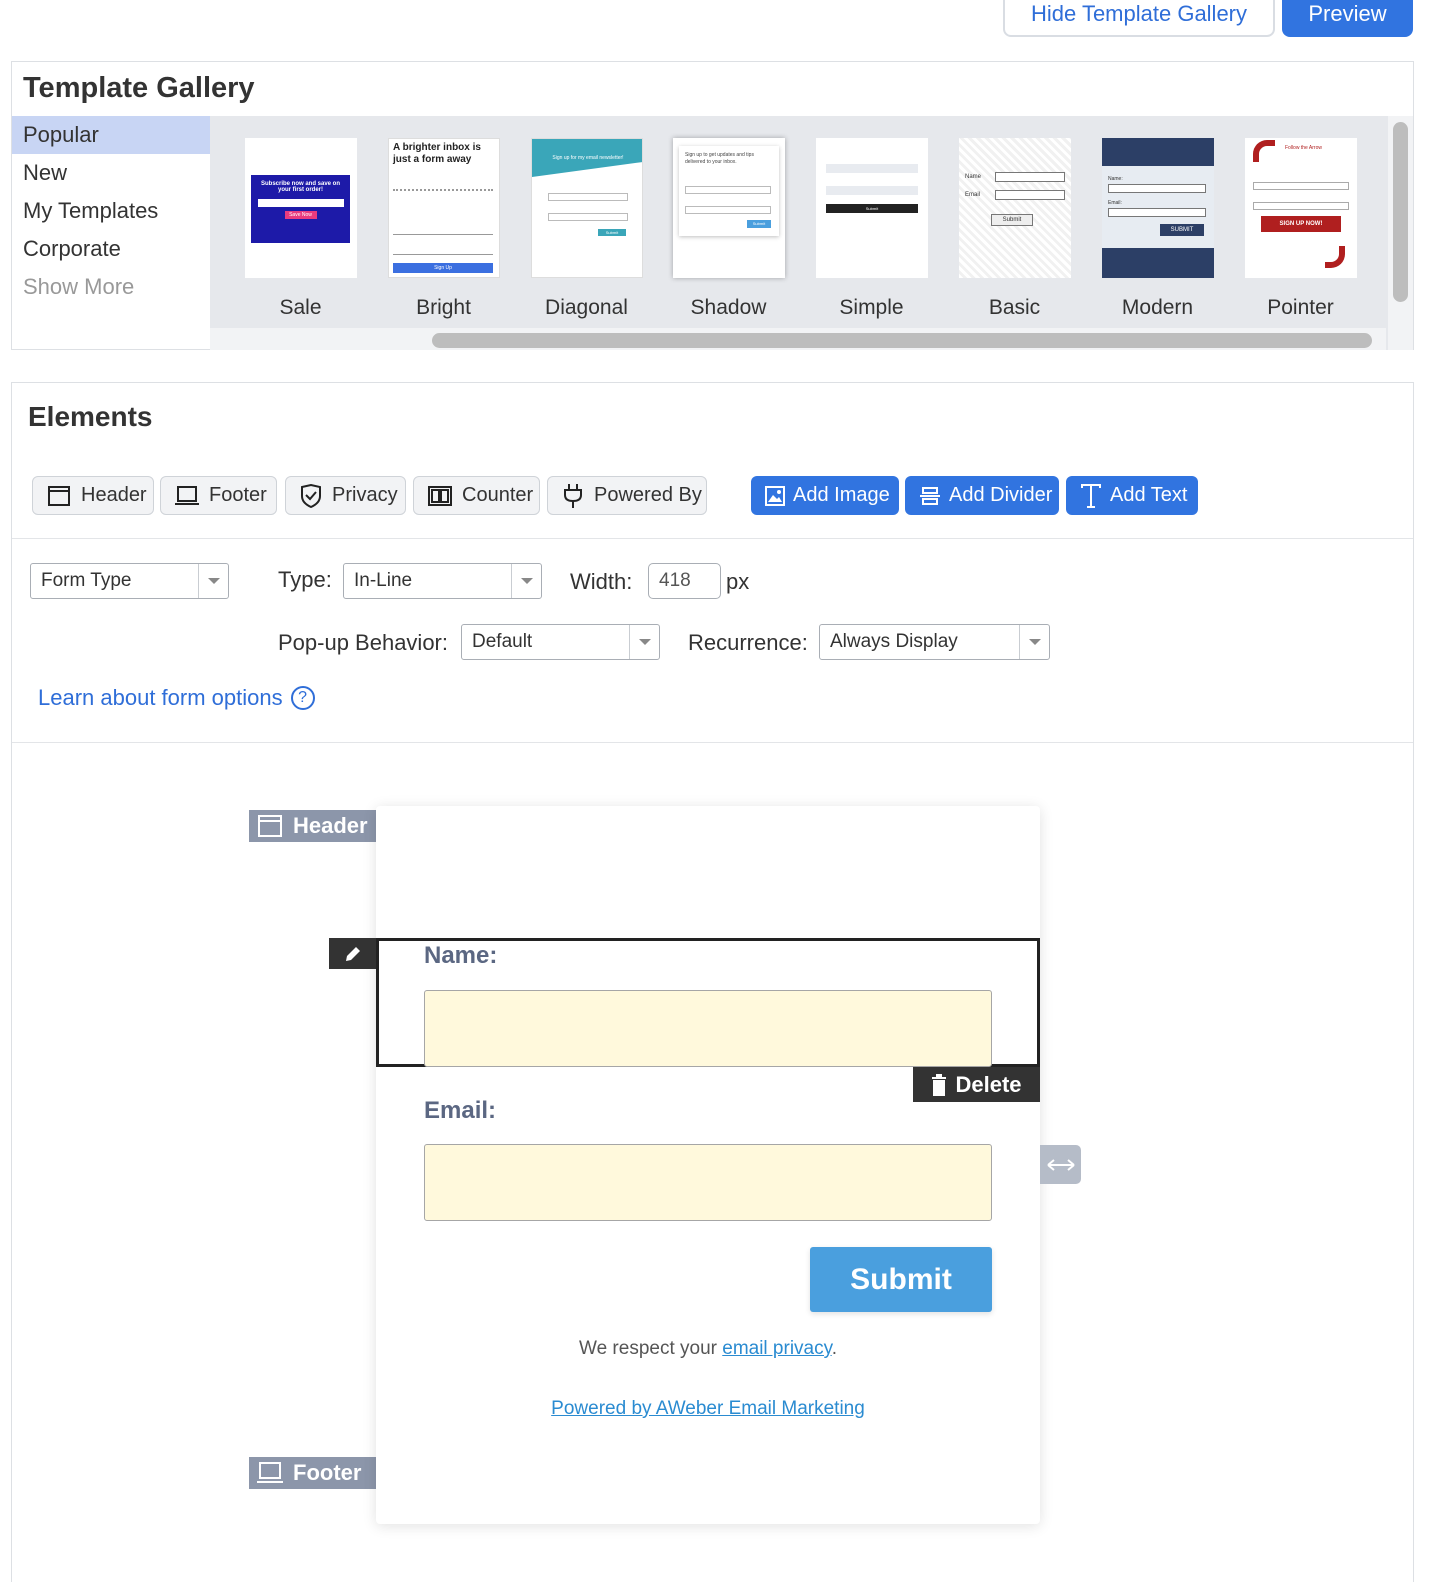  Describe the element at coordinates (111, 173) in the screenshot. I see `category-new: New` at that location.